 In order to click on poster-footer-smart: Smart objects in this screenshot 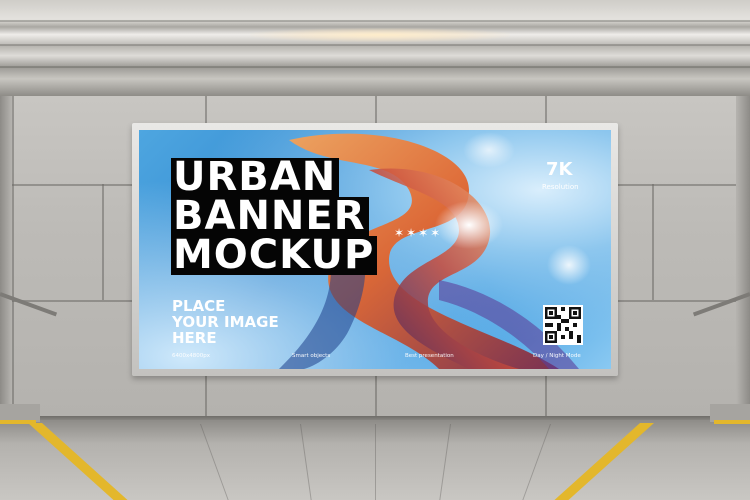, I will do `click(311, 356)`.